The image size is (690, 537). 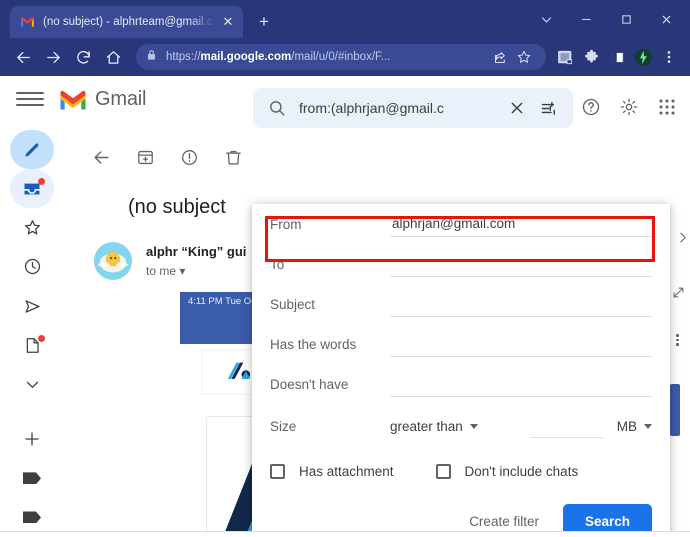 What do you see at coordinates (397, 108) in the screenshot?
I see `search-input: from:(alphrjan@gmail.c` at bounding box center [397, 108].